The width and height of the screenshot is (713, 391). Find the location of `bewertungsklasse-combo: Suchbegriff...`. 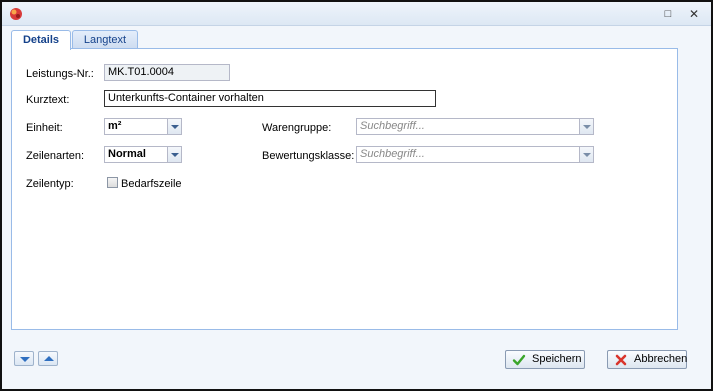

bewertungsklasse-combo: Suchbegriff... is located at coordinates (475, 154).